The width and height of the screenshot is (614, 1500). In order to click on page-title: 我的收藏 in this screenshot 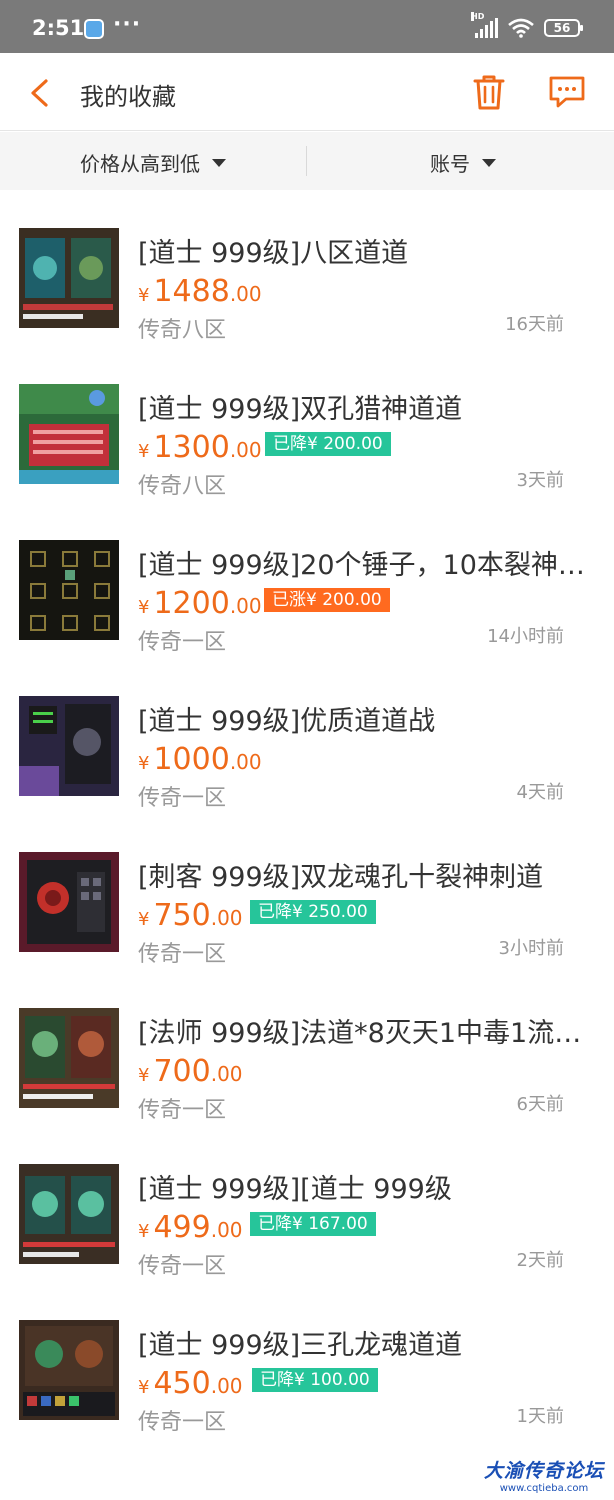, I will do `click(128, 97)`.